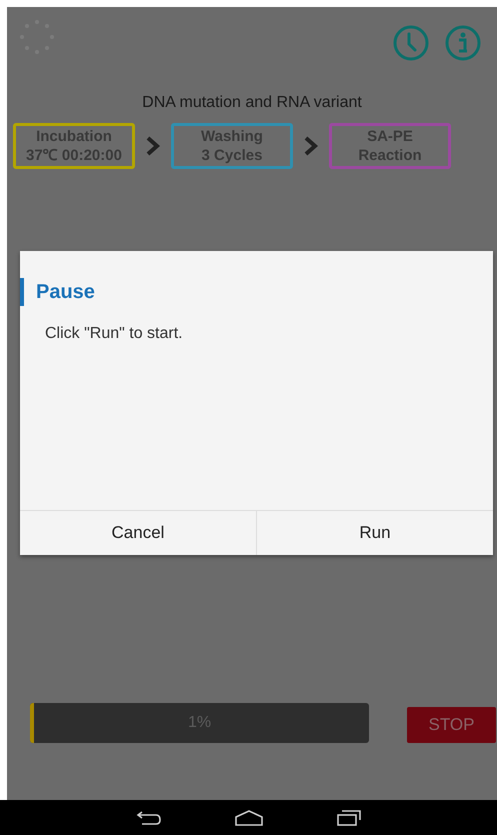 The image size is (497, 835). What do you see at coordinates (149, 818) in the screenshot?
I see `back-icon` at bounding box center [149, 818].